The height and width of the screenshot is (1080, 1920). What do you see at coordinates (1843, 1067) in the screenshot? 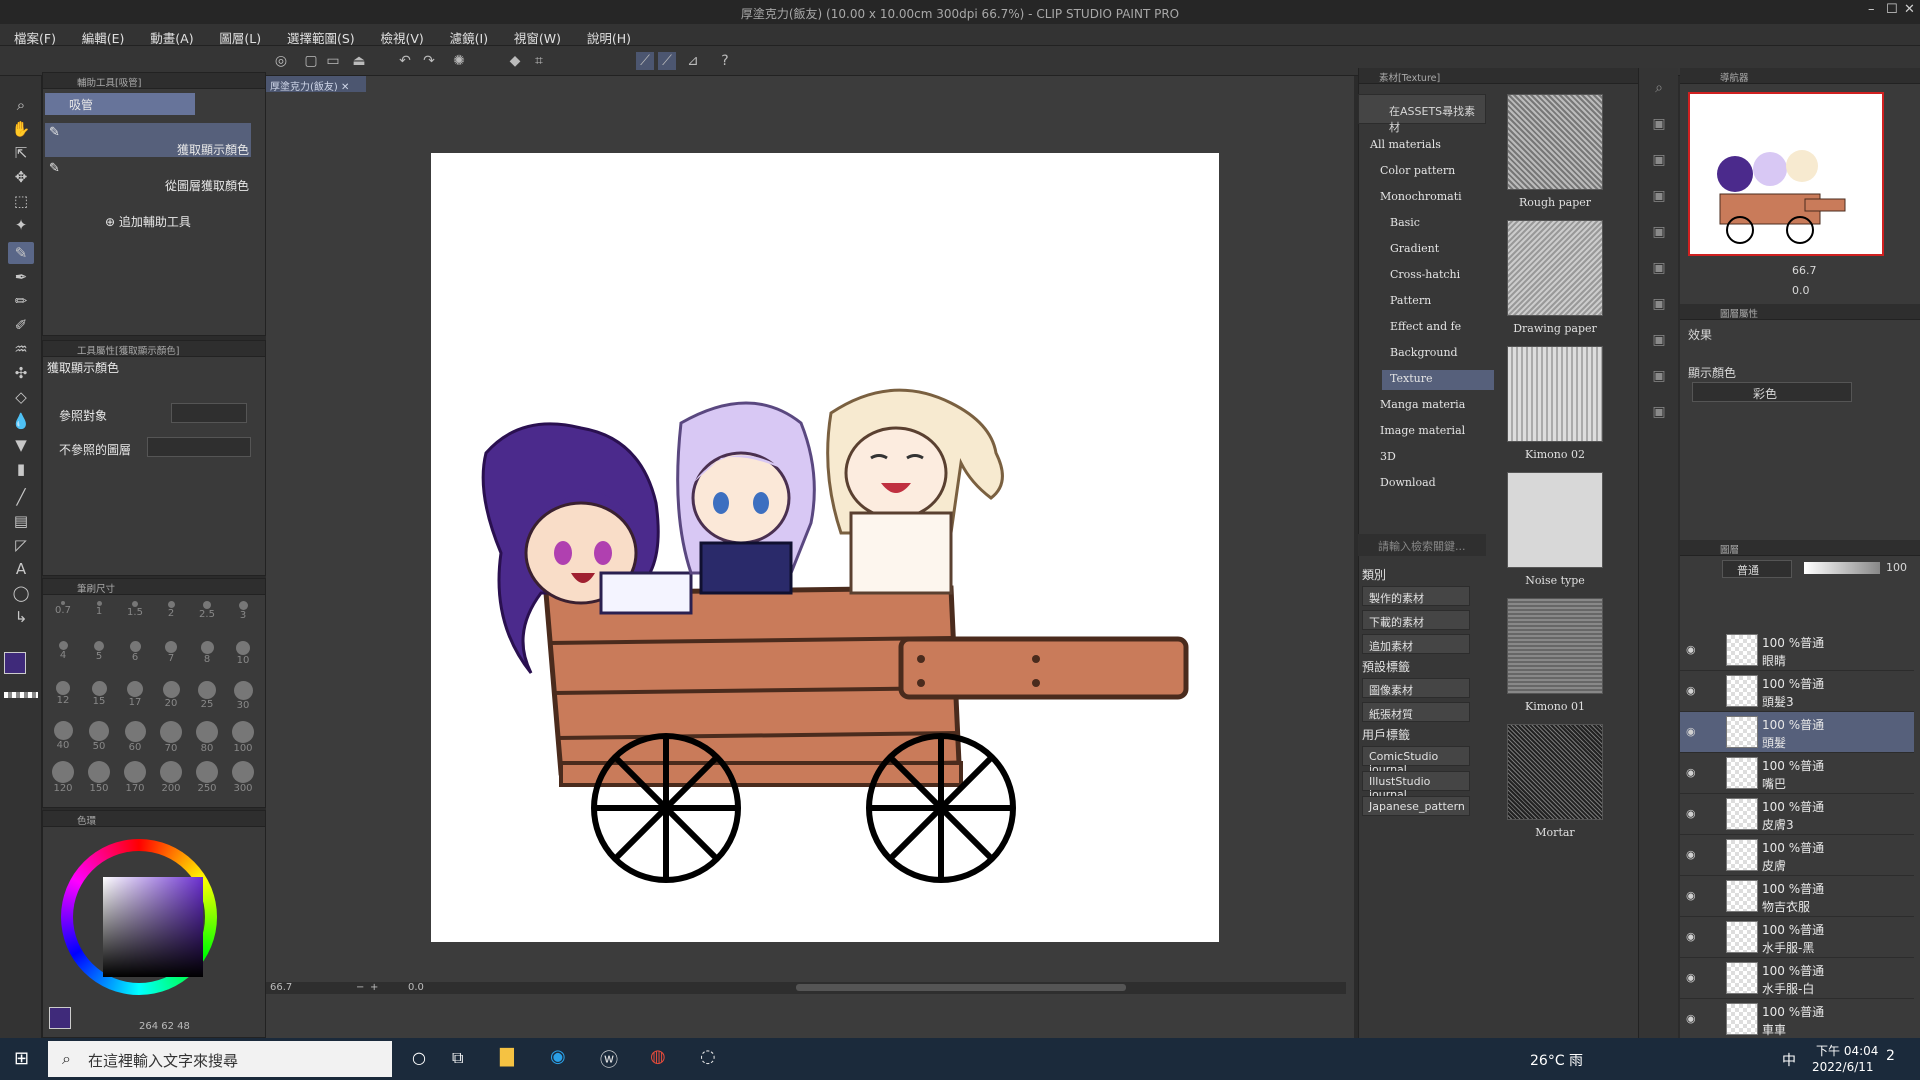
I see `clock-date: 2022/6/11` at bounding box center [1843, 1067].